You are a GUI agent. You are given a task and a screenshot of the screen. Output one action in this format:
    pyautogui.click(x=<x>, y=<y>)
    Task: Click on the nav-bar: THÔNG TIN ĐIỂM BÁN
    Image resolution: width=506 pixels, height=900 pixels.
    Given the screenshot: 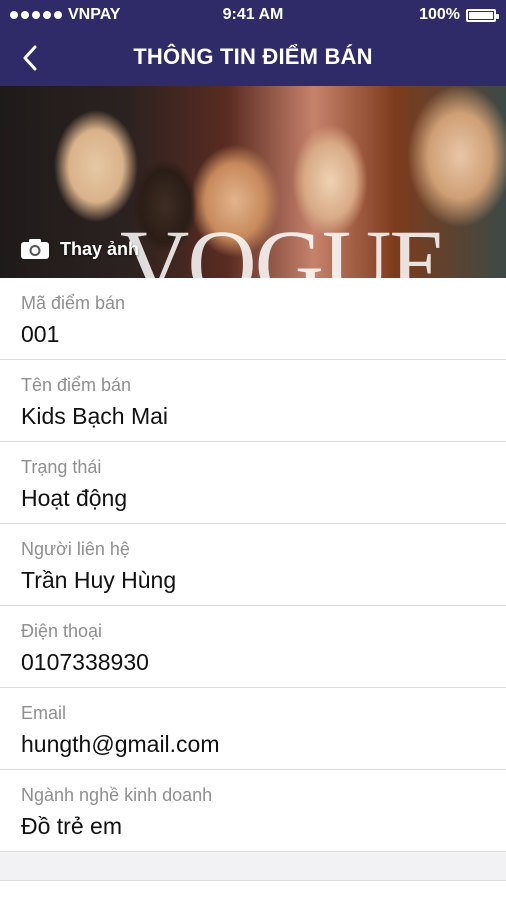 What is the action you would take?
    pyautogui.click(x=253, y=58)
    